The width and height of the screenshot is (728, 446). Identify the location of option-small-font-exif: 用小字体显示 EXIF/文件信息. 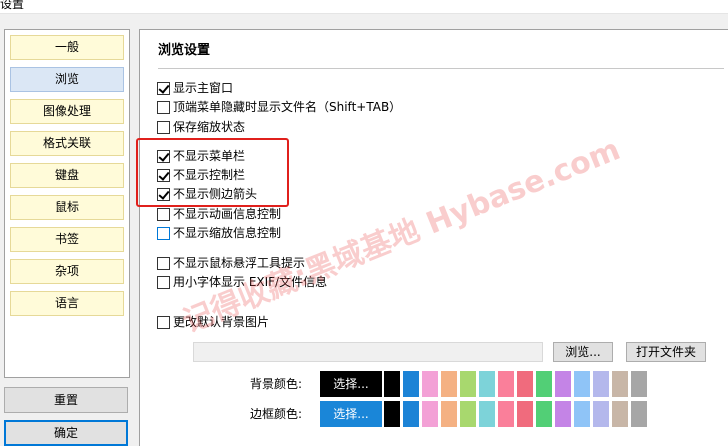
(242, 282).